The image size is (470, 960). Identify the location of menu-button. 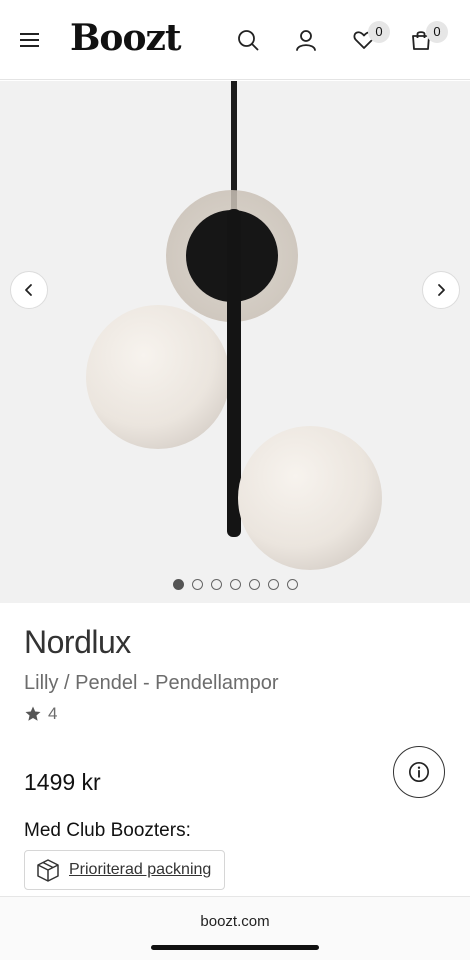
(30, 40).